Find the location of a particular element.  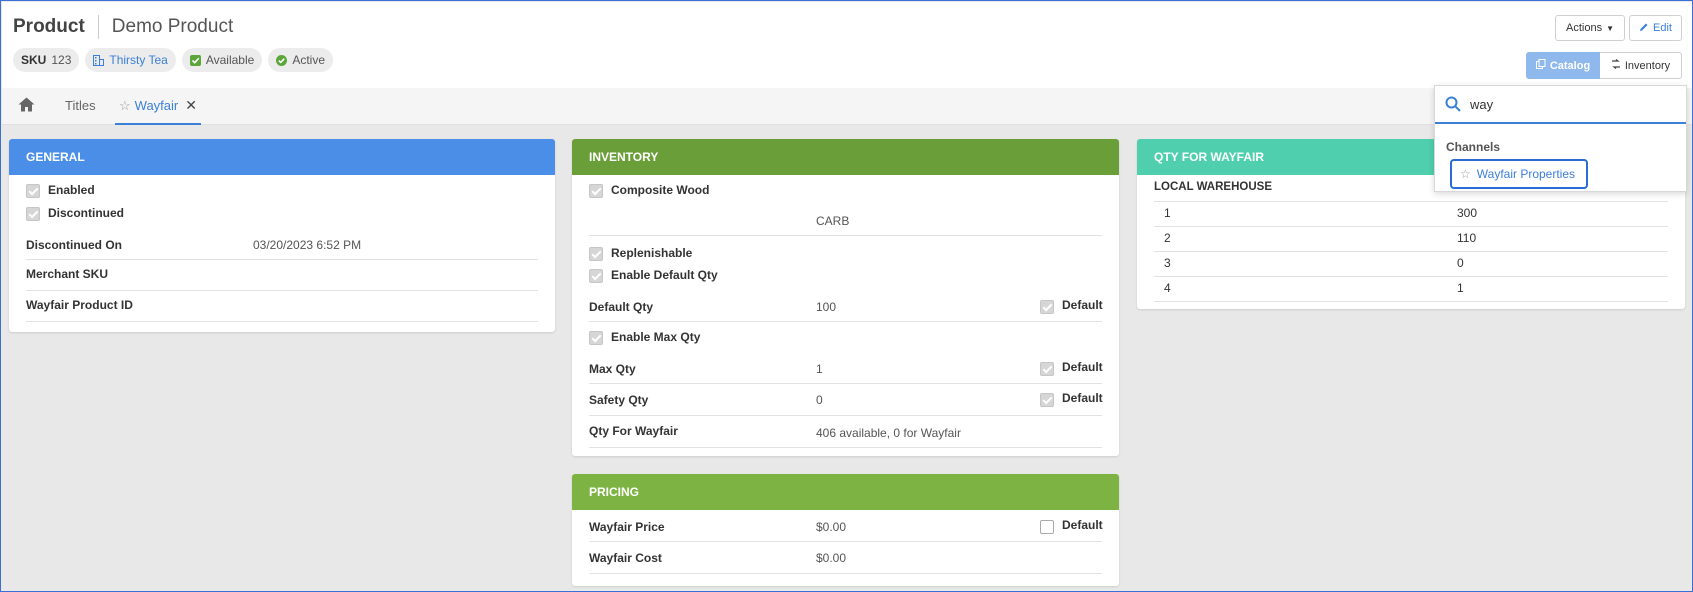

safety-qty-default-label: Default is located at coordinates (1082, 398).